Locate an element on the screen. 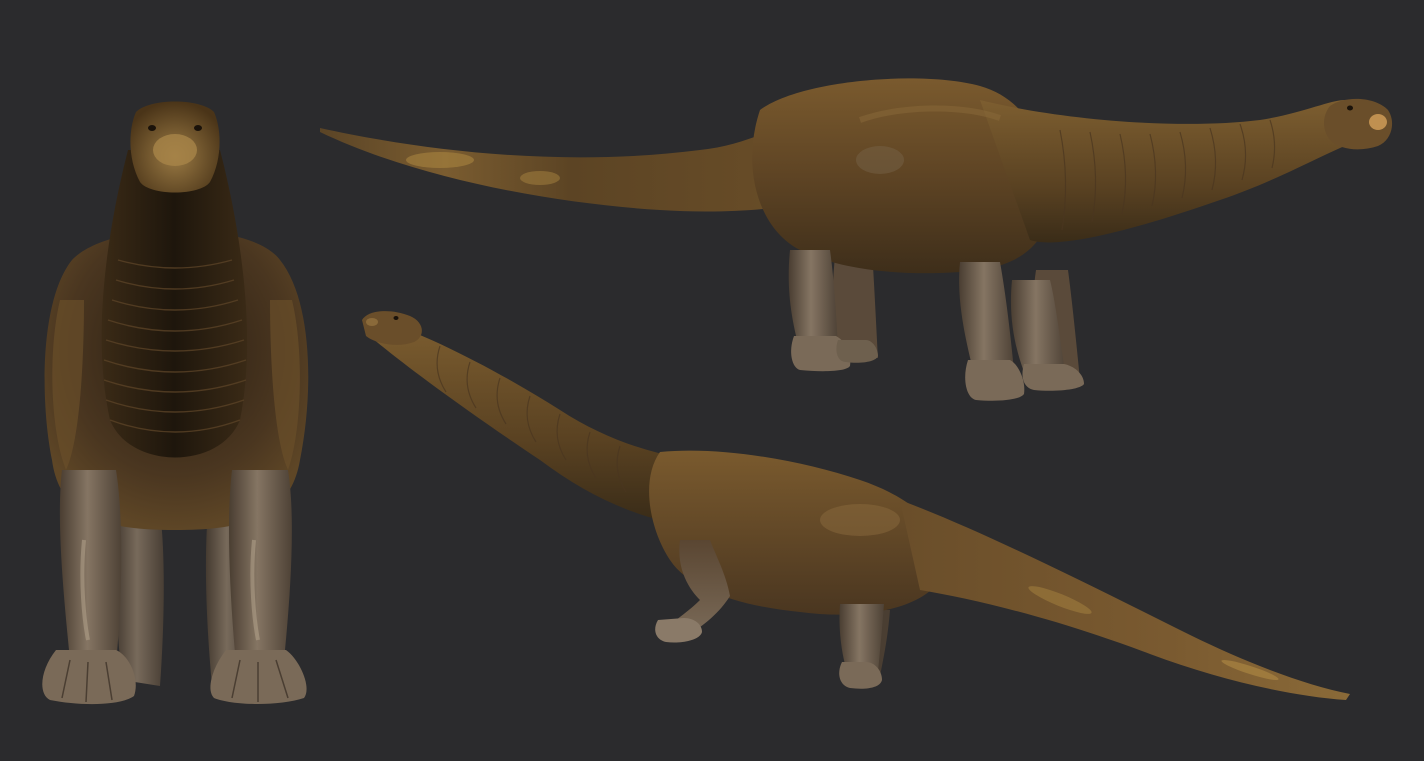 This screenshot has height=761, width=1424. side-view-tail is located at coordinates (570, 166).